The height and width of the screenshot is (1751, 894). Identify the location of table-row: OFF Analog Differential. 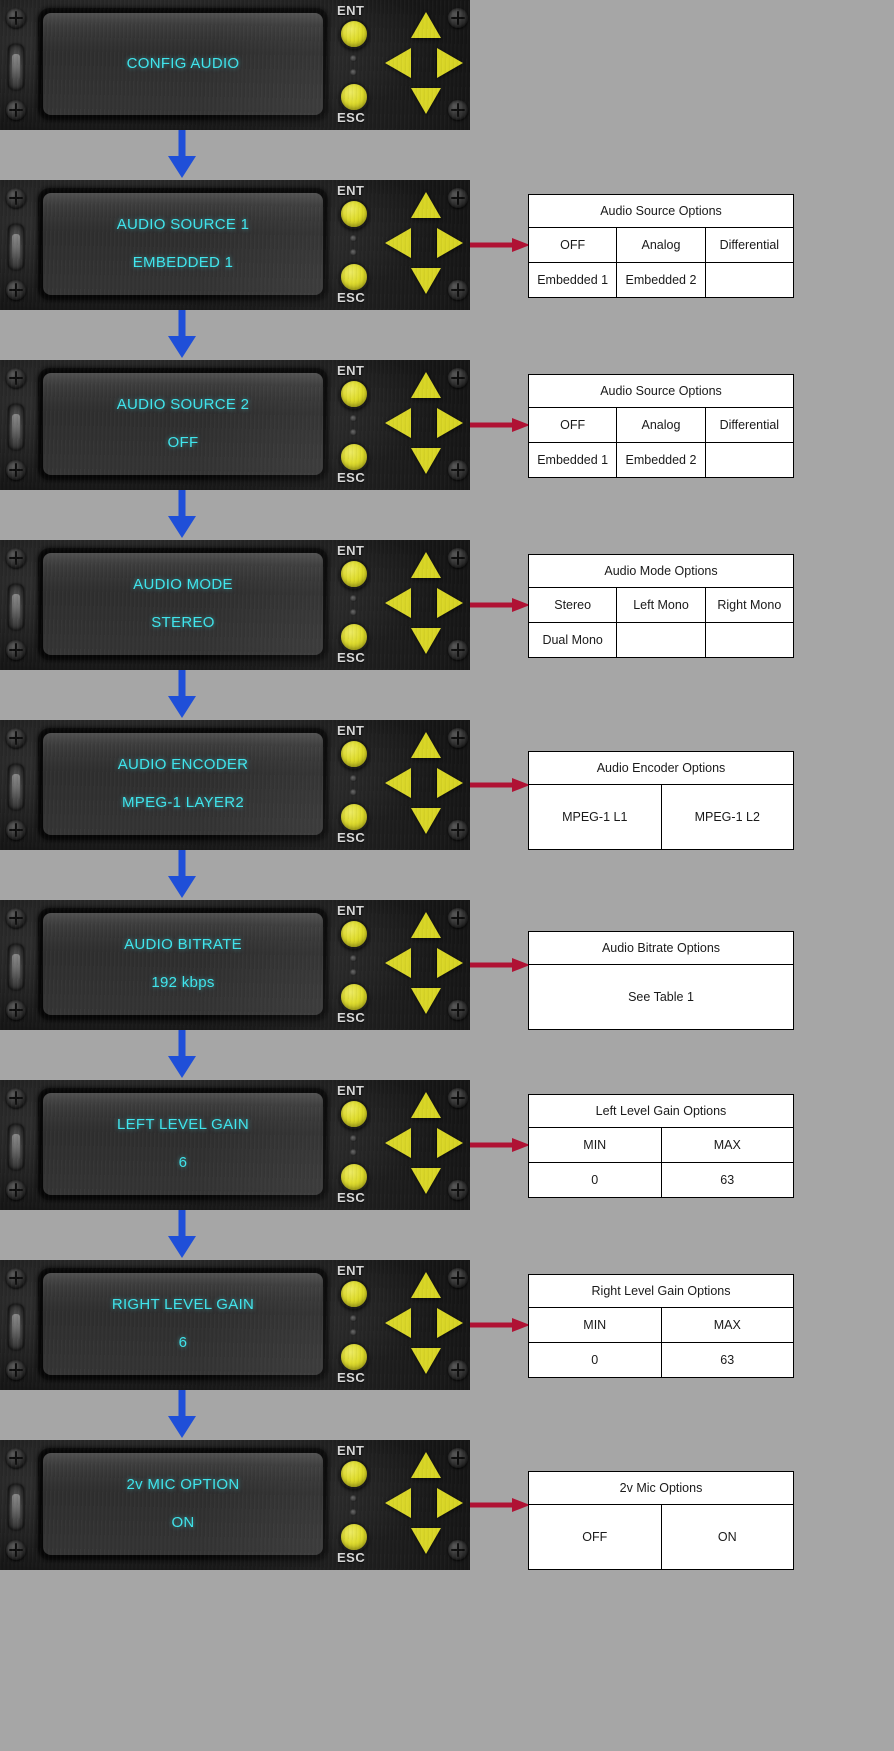
(661, 245).